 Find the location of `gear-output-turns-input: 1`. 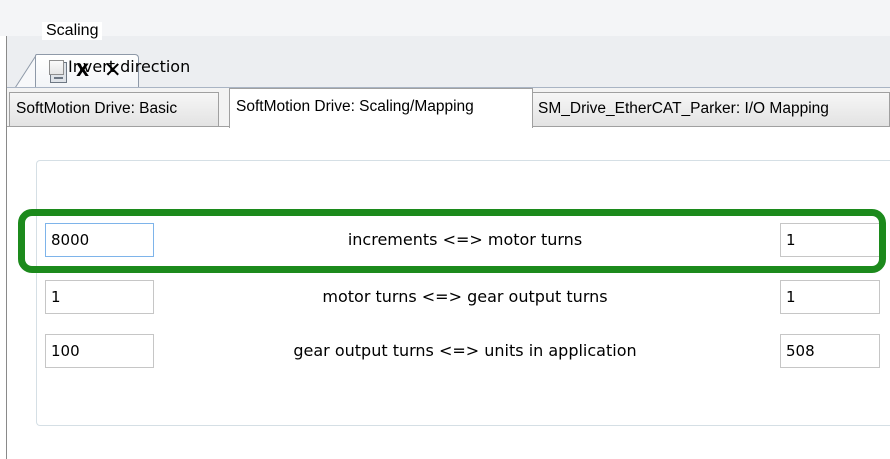

gear-output-turns-input: 1 is located at coordinates (830, 297).